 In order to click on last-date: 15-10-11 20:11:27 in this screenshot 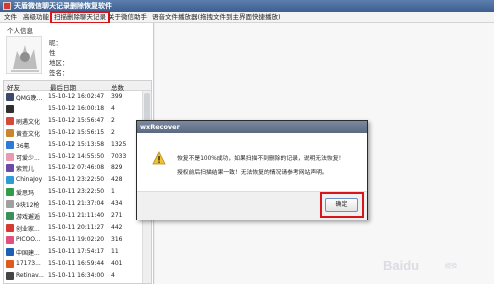, I will do `click(76, 227)`.